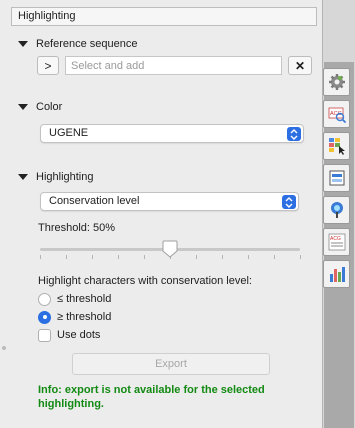  Describe the element at coordinates (84, 317) in the screenshot. I see `radio-greater-equal-label: ≥ threshold` at that location.